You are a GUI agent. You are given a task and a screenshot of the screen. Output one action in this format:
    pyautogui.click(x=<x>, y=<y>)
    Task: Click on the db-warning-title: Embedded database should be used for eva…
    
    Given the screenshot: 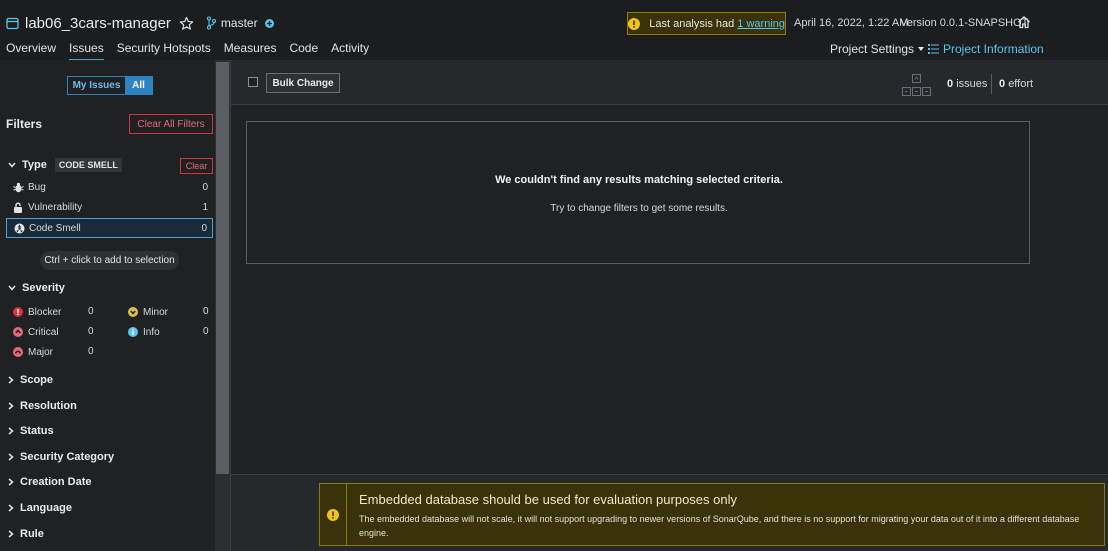 What is the action you would take?
    pyautogui.click(x=548, y=499)
    